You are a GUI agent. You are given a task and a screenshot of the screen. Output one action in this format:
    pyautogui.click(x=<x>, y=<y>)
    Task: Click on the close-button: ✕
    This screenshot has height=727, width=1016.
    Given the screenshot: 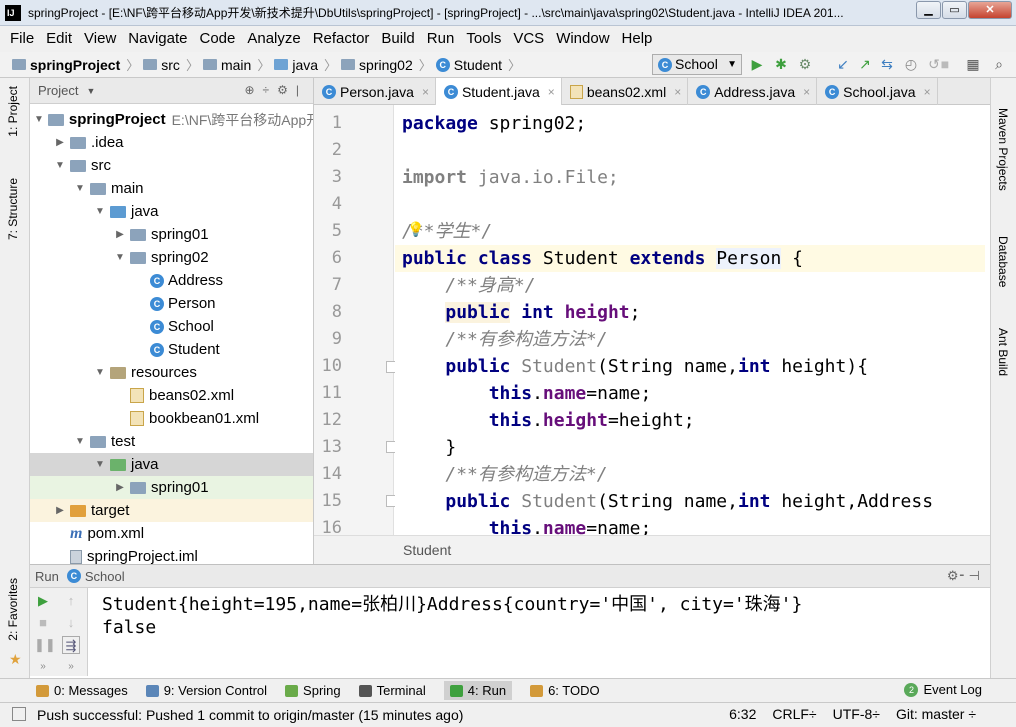 What is the action you would take?
    pyautogui.click(x=990, y=10)
    